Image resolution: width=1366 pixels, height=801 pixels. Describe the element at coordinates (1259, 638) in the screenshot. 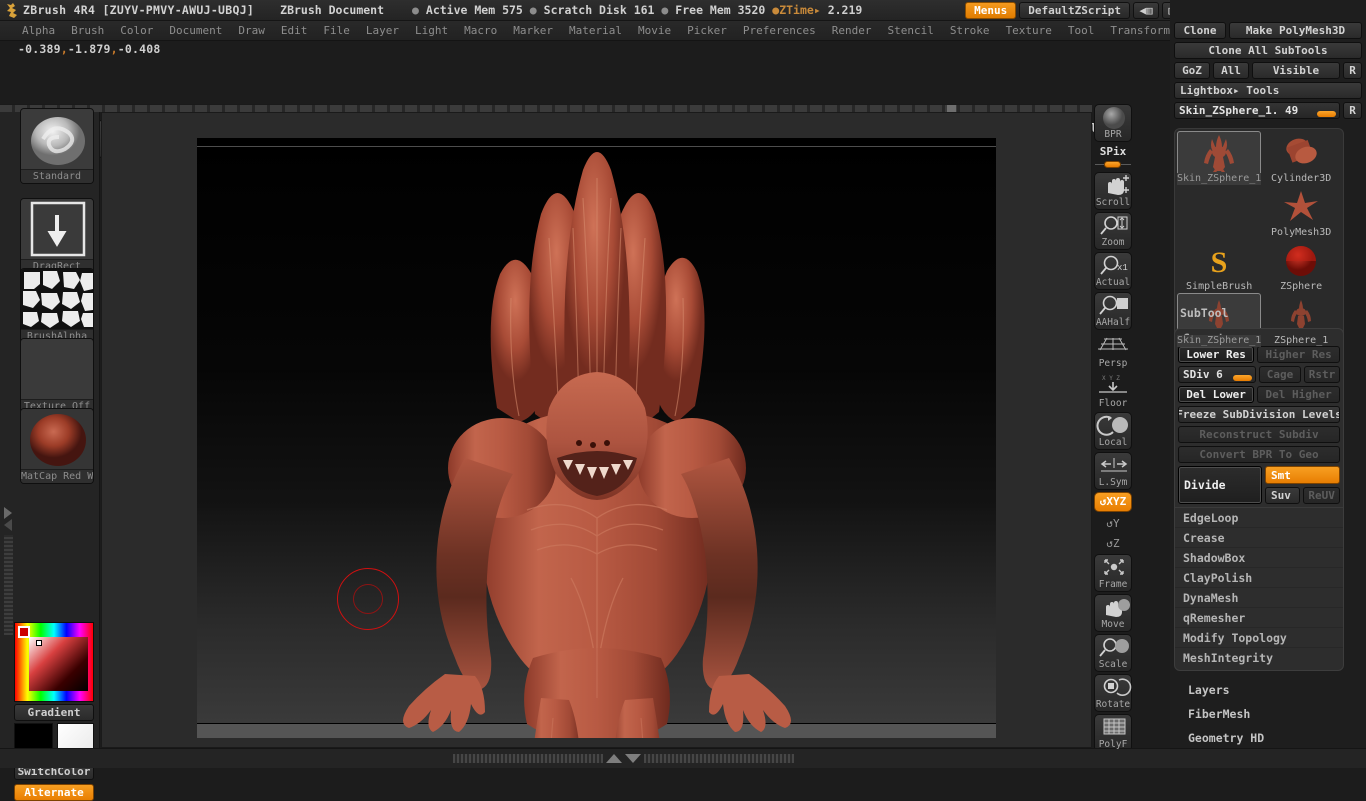

I see `section-modify-topology: Modify Topology` at that location.